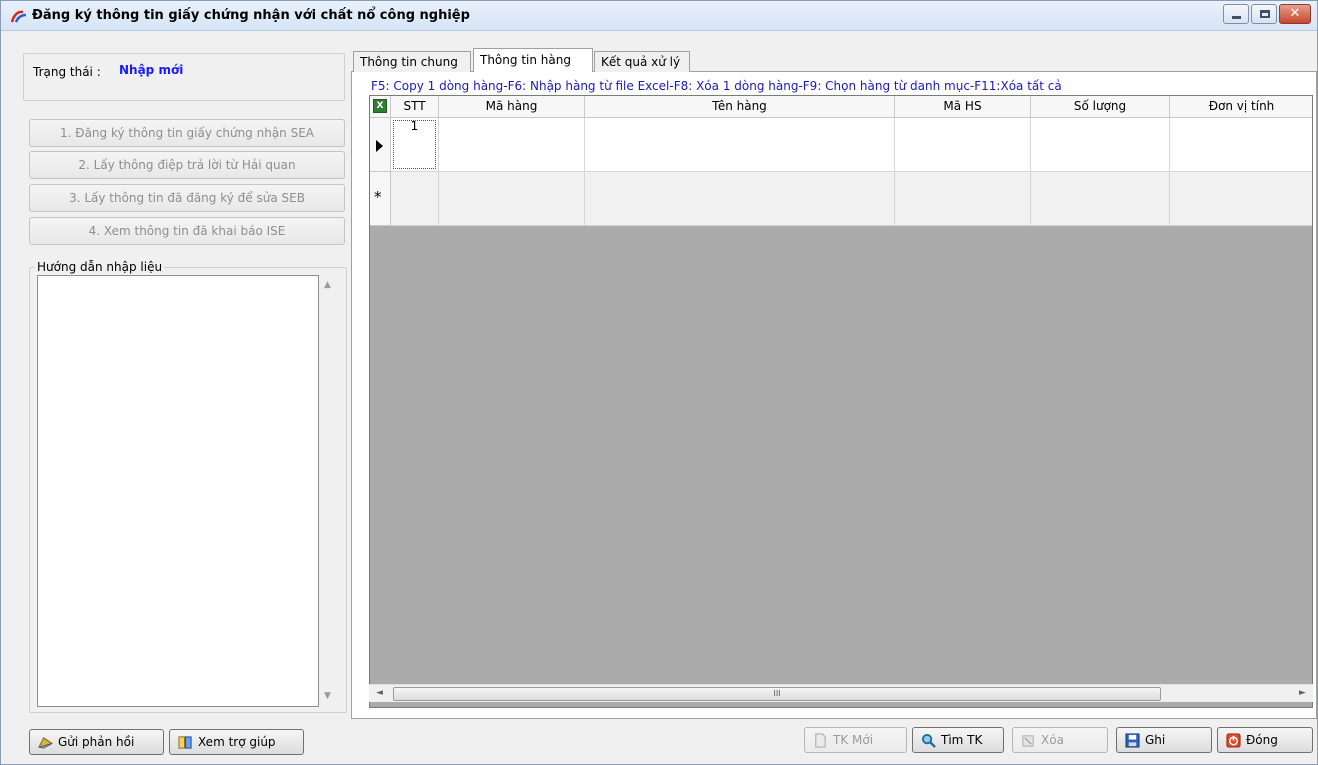  I want to click on col-header-stt: STT, so click(415, 107).